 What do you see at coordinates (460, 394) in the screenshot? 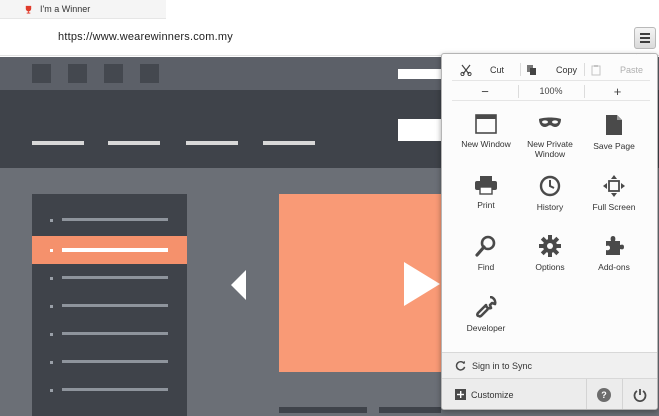
I see `plus-square-icon` at bounding box center [460, 394].